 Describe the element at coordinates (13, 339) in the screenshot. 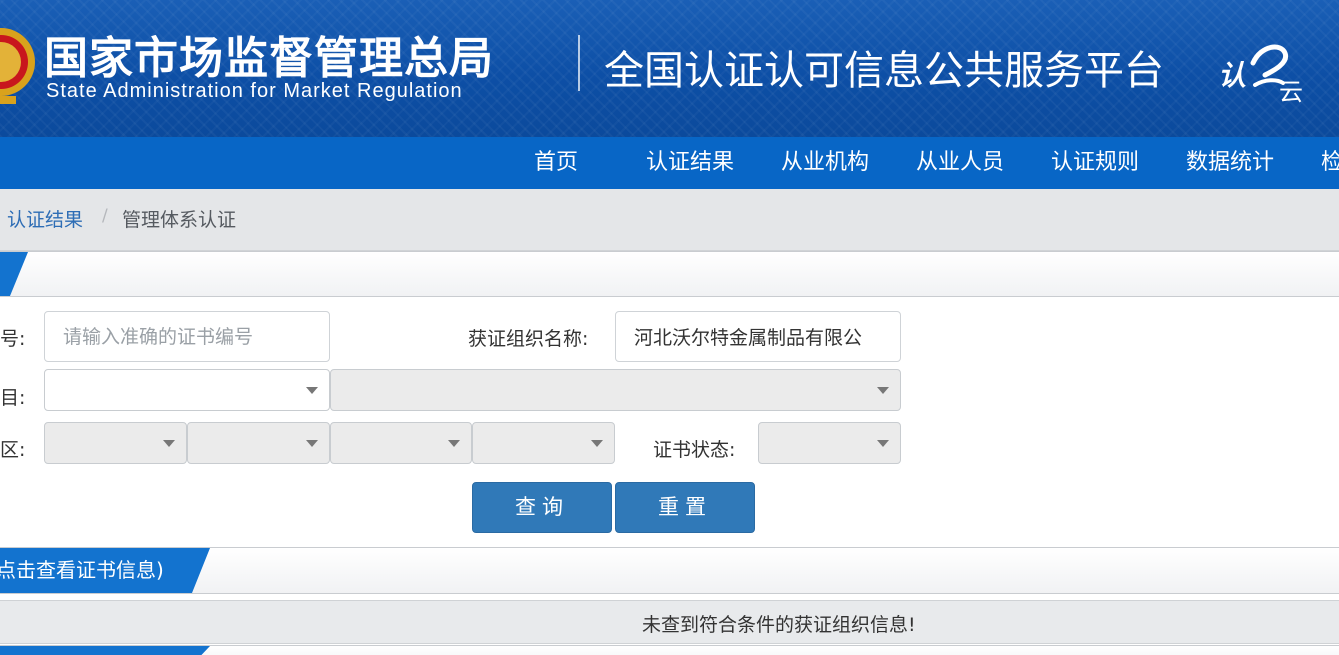

I see `cert-no-label: 号:` at that location.